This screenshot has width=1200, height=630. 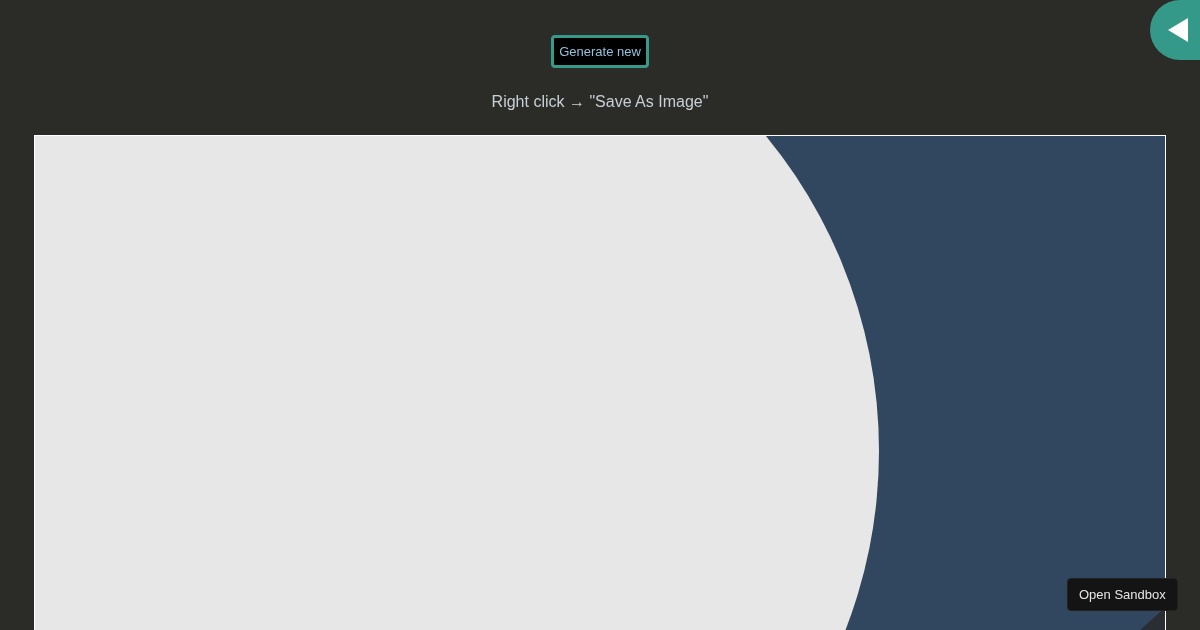 I want to click on back-button, so click(x=1175, y=30).